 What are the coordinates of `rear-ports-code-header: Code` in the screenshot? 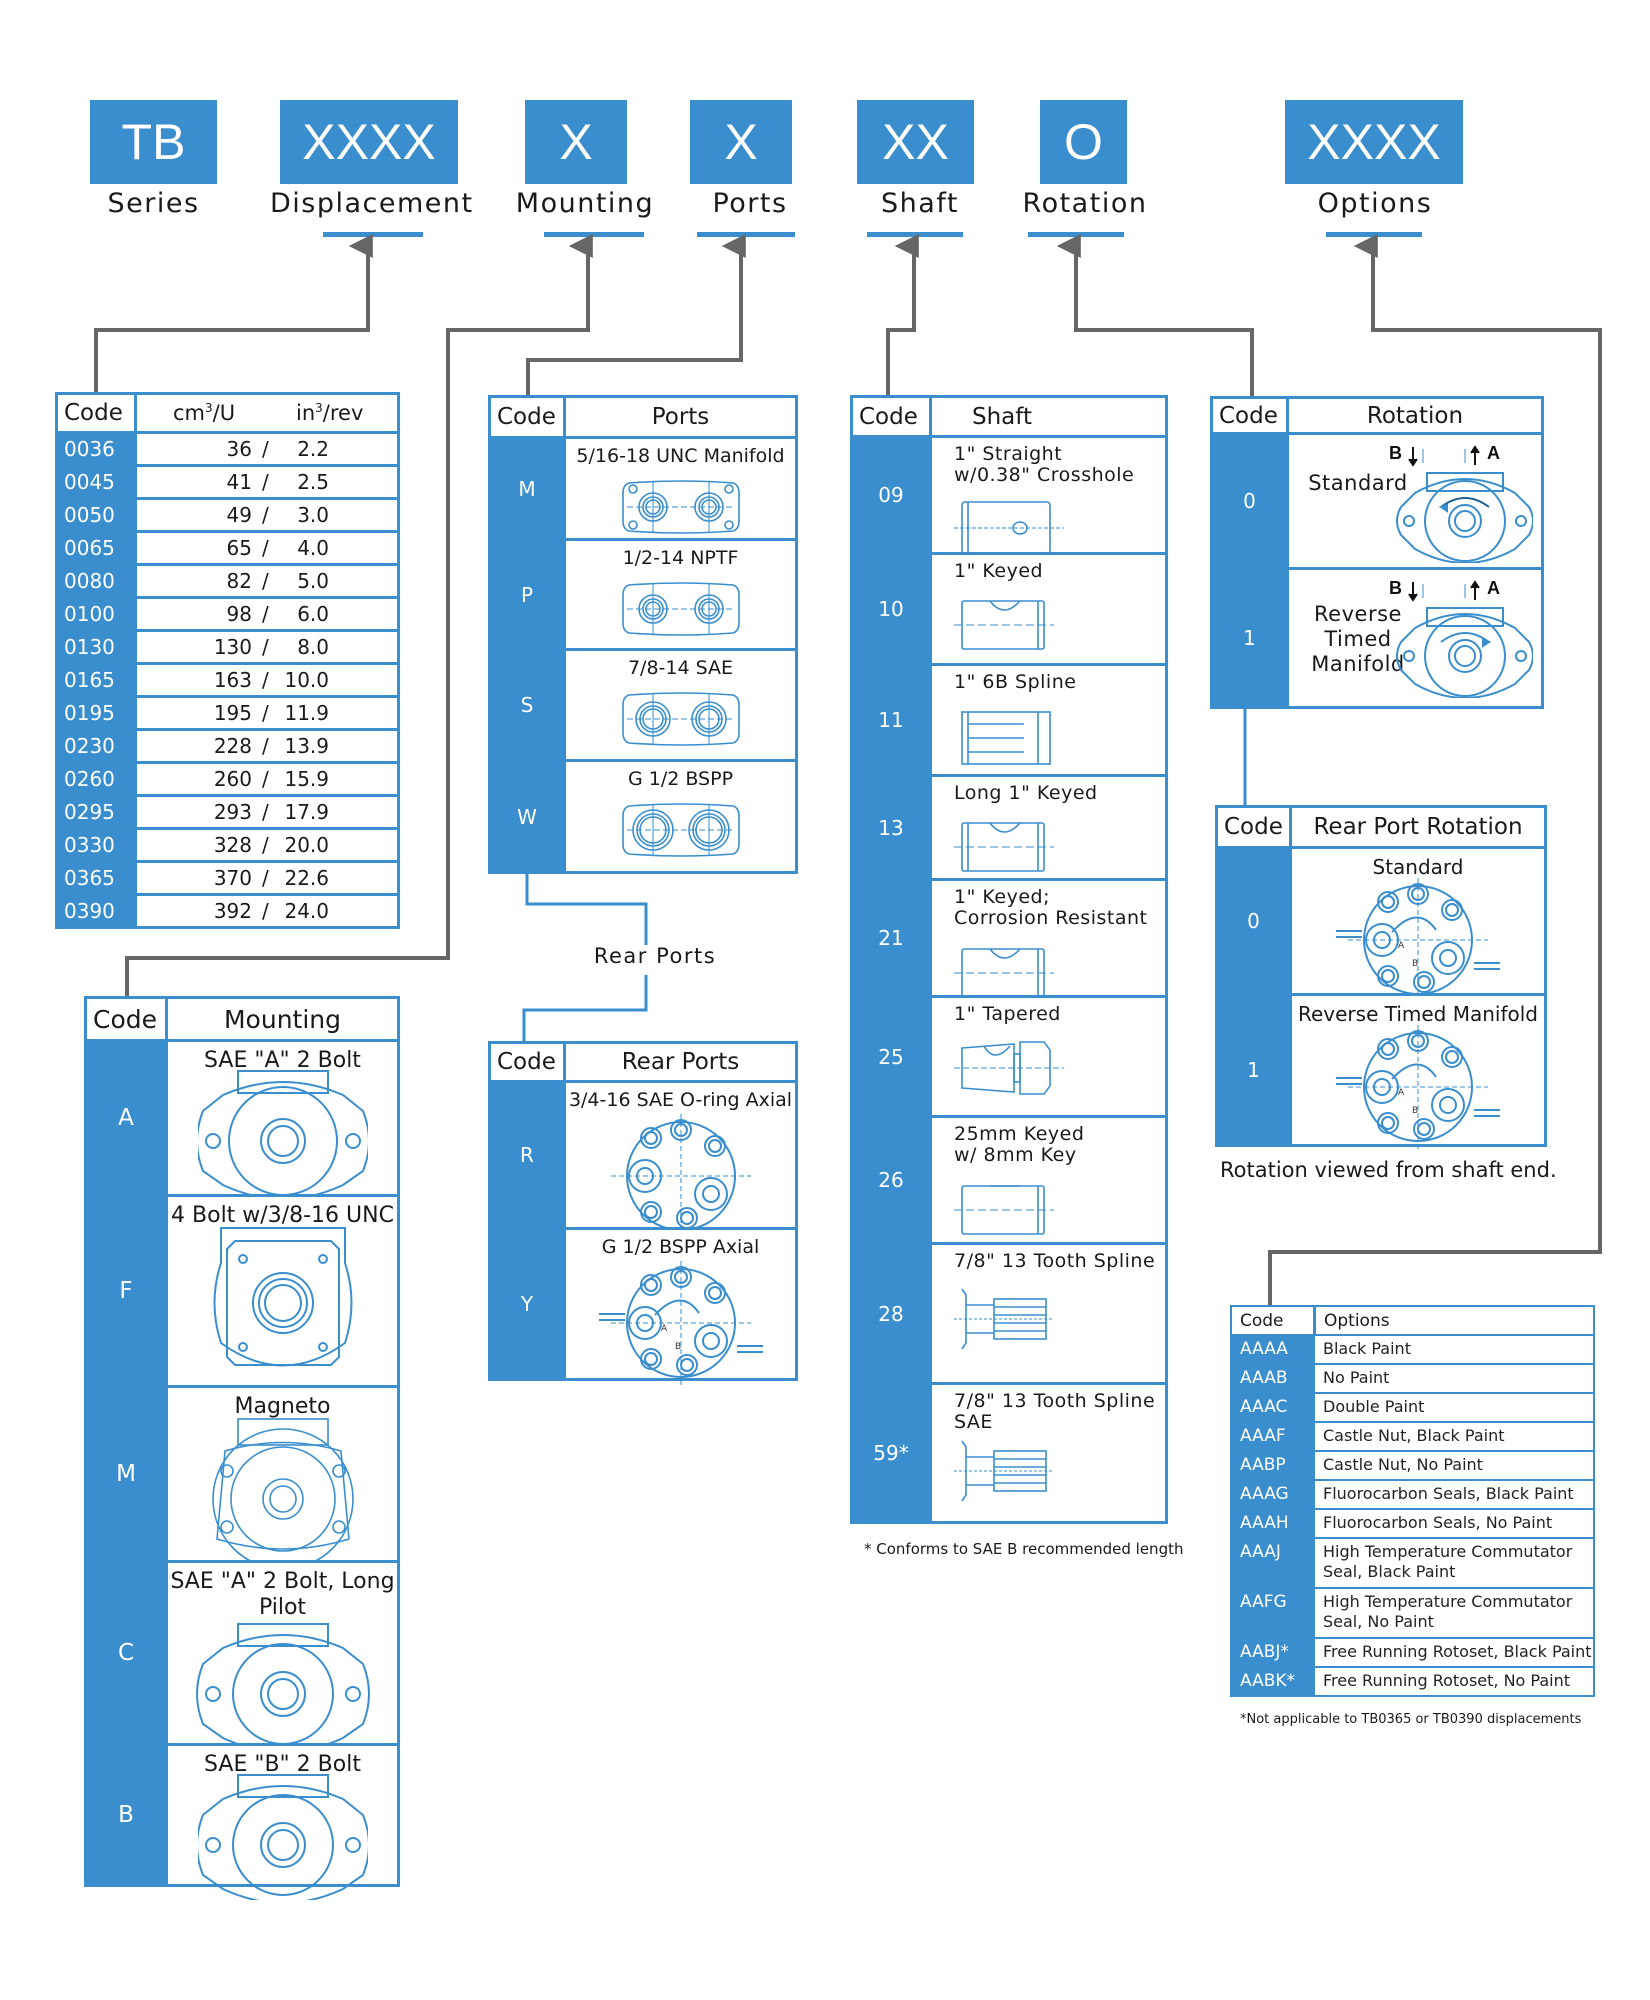 It's located at (527, 1062).